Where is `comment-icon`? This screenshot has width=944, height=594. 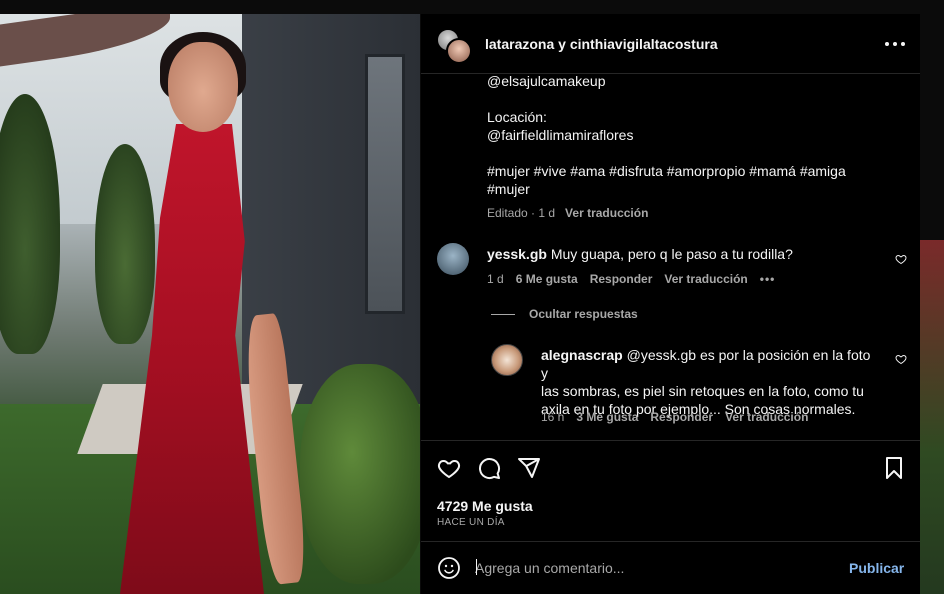 comment-icon is located at coordinates (489, 468).